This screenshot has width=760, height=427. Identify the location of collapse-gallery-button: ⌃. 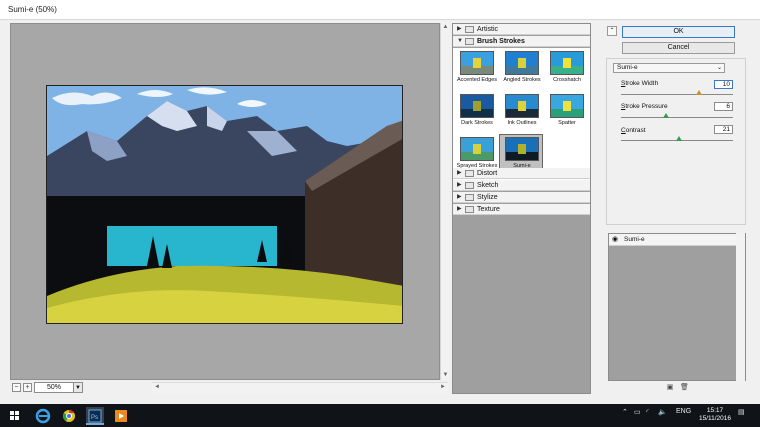
(612, 31).